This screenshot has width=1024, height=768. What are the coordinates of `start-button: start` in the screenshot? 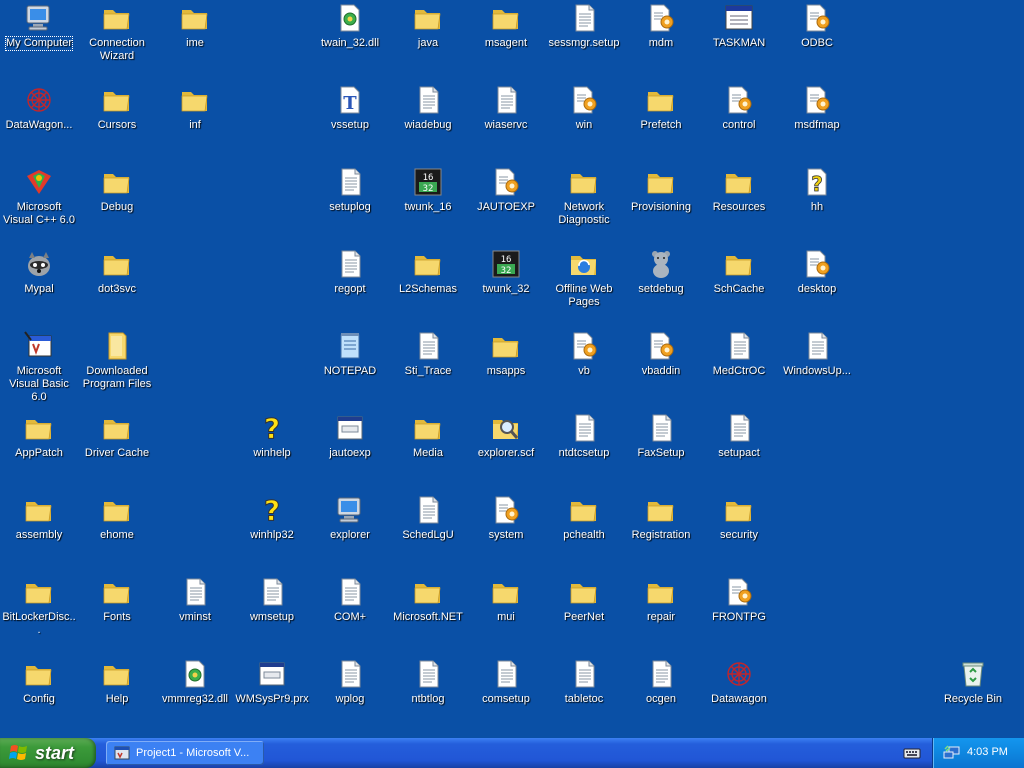 It's located at (48, 753).